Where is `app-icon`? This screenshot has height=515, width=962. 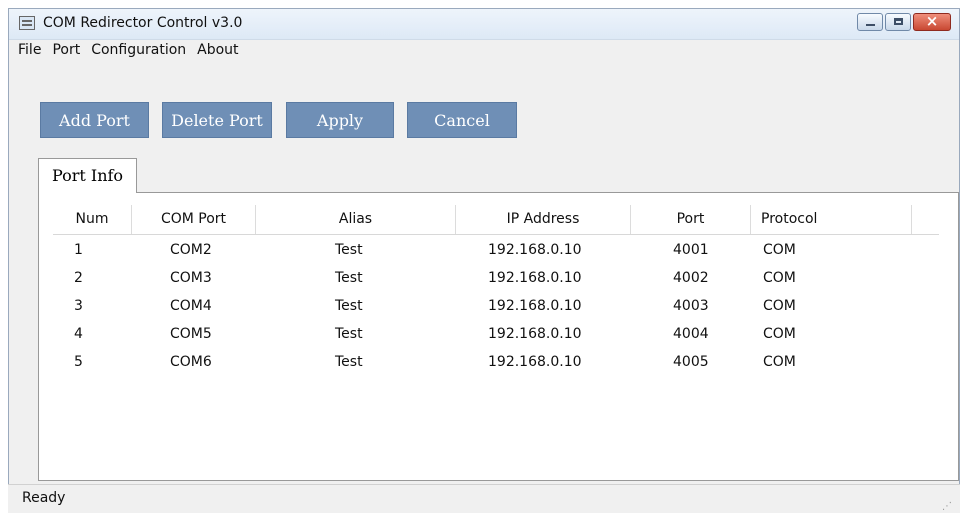
app-icon is located at coordinates (27, 23).